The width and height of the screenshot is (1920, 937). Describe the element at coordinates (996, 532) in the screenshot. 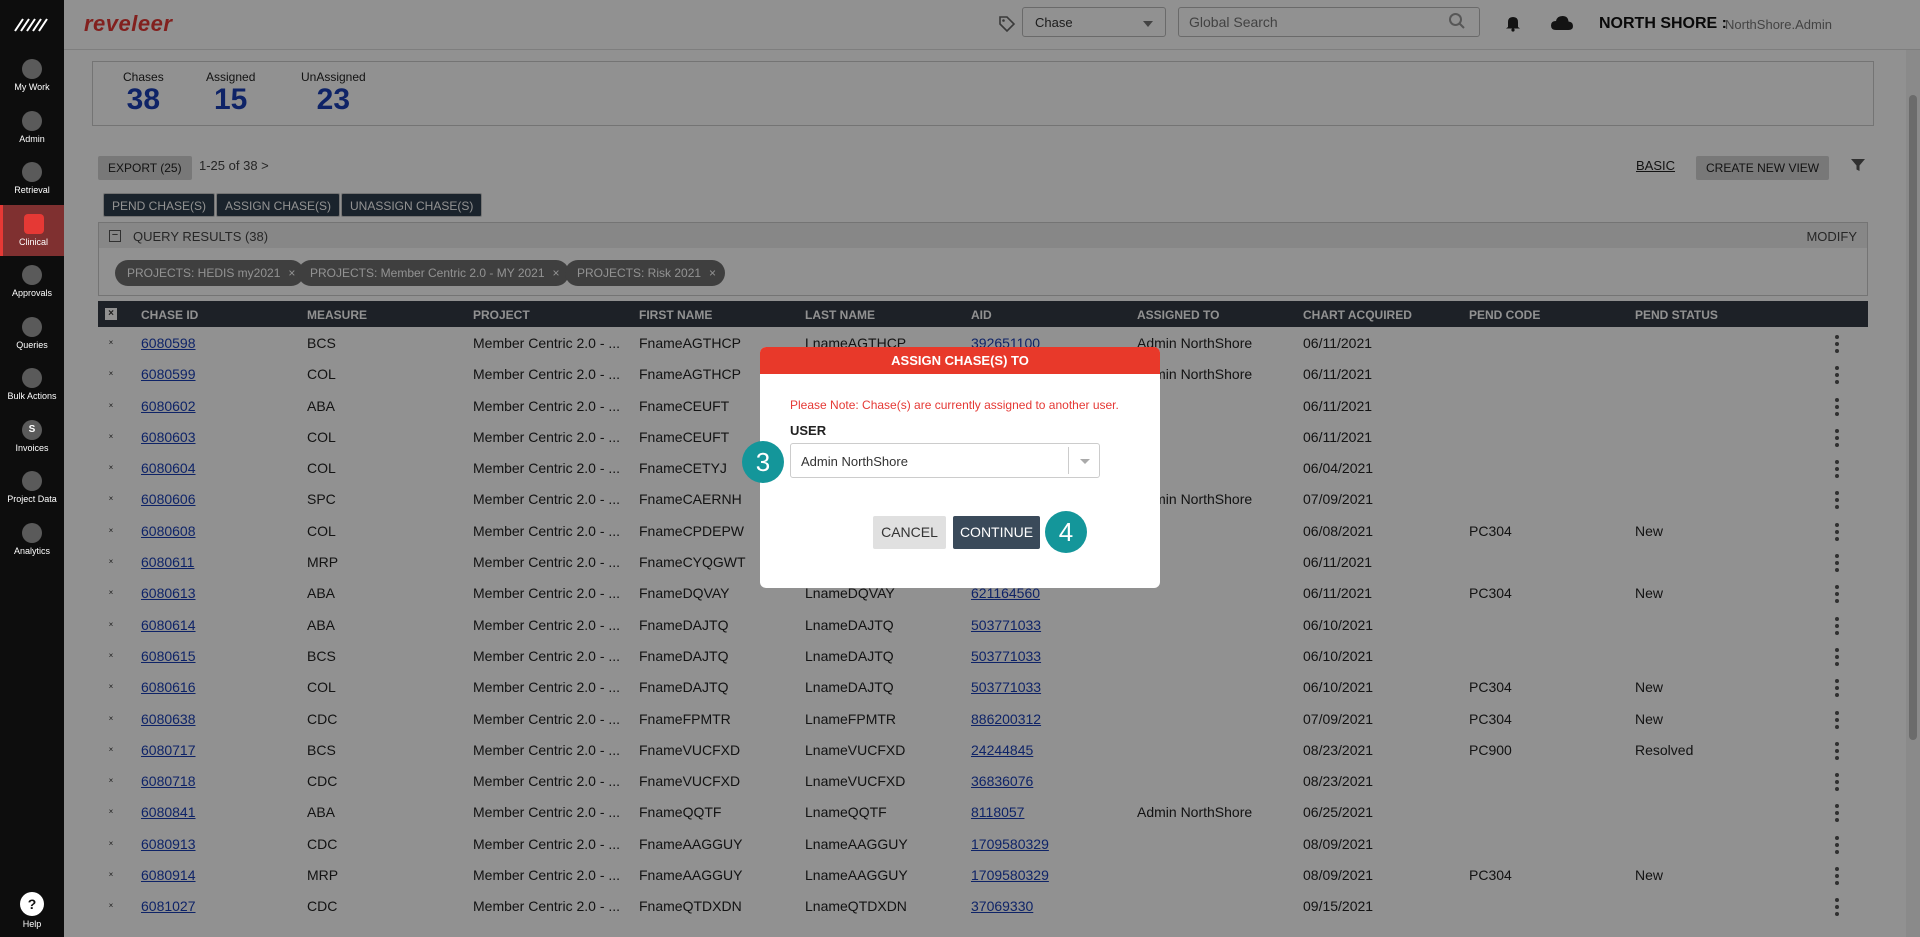

I see `continue-button: CONTINUE` at that location.